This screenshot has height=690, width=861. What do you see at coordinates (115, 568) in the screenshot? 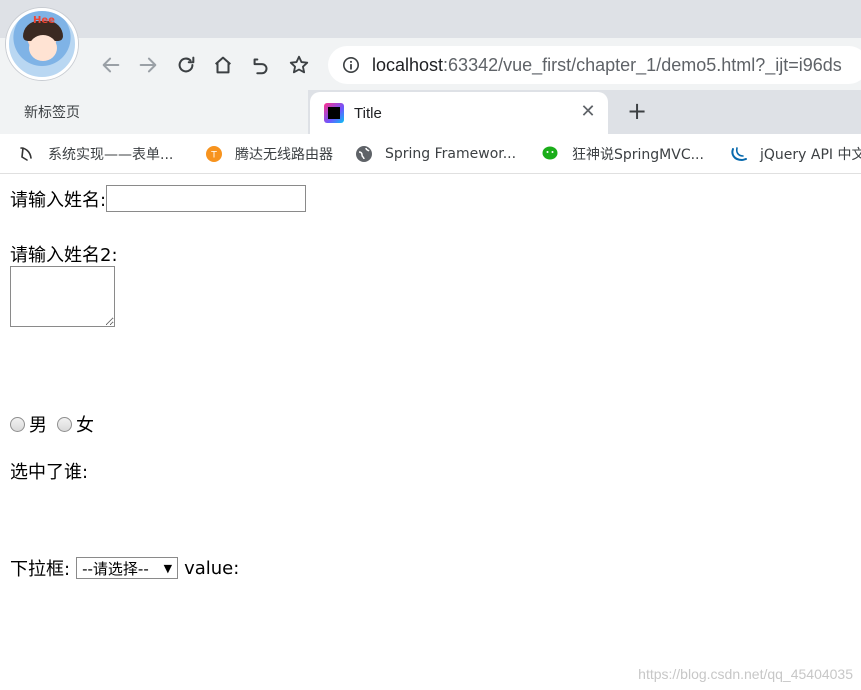
I see `dropdown-selected-value: --请选择--` at bounding box center [115, 568].